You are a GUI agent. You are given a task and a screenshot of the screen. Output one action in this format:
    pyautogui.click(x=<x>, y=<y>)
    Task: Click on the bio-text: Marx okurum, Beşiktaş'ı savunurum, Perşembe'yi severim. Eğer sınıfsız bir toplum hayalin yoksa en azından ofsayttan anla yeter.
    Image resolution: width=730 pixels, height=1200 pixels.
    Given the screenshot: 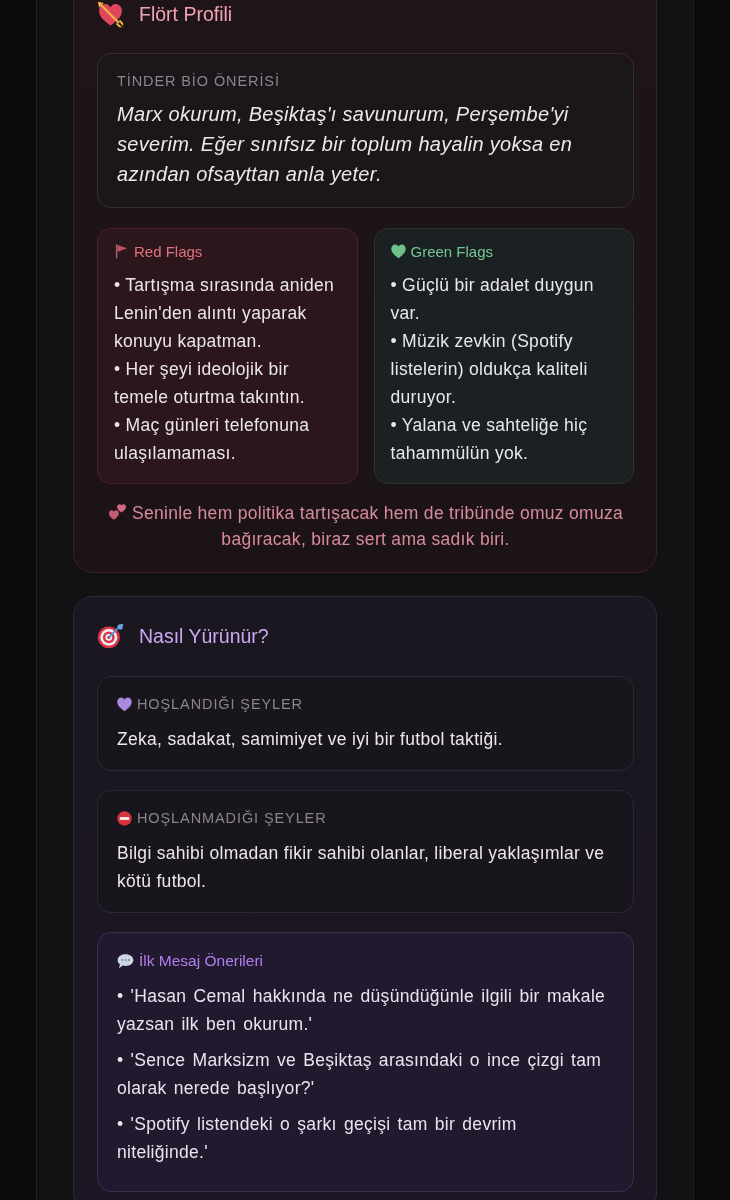 What is the action you would take?
    pyautogui.click(x=345, y=144)
    